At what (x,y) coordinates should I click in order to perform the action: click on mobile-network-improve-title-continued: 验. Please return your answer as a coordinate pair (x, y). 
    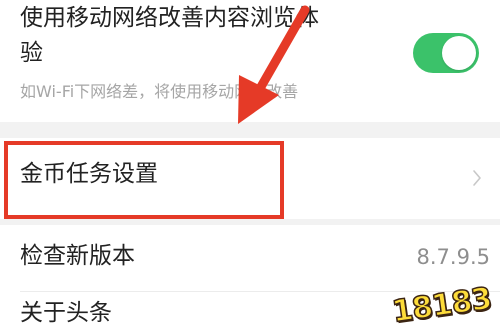
    Looking at the image, I should click on (31, 53).